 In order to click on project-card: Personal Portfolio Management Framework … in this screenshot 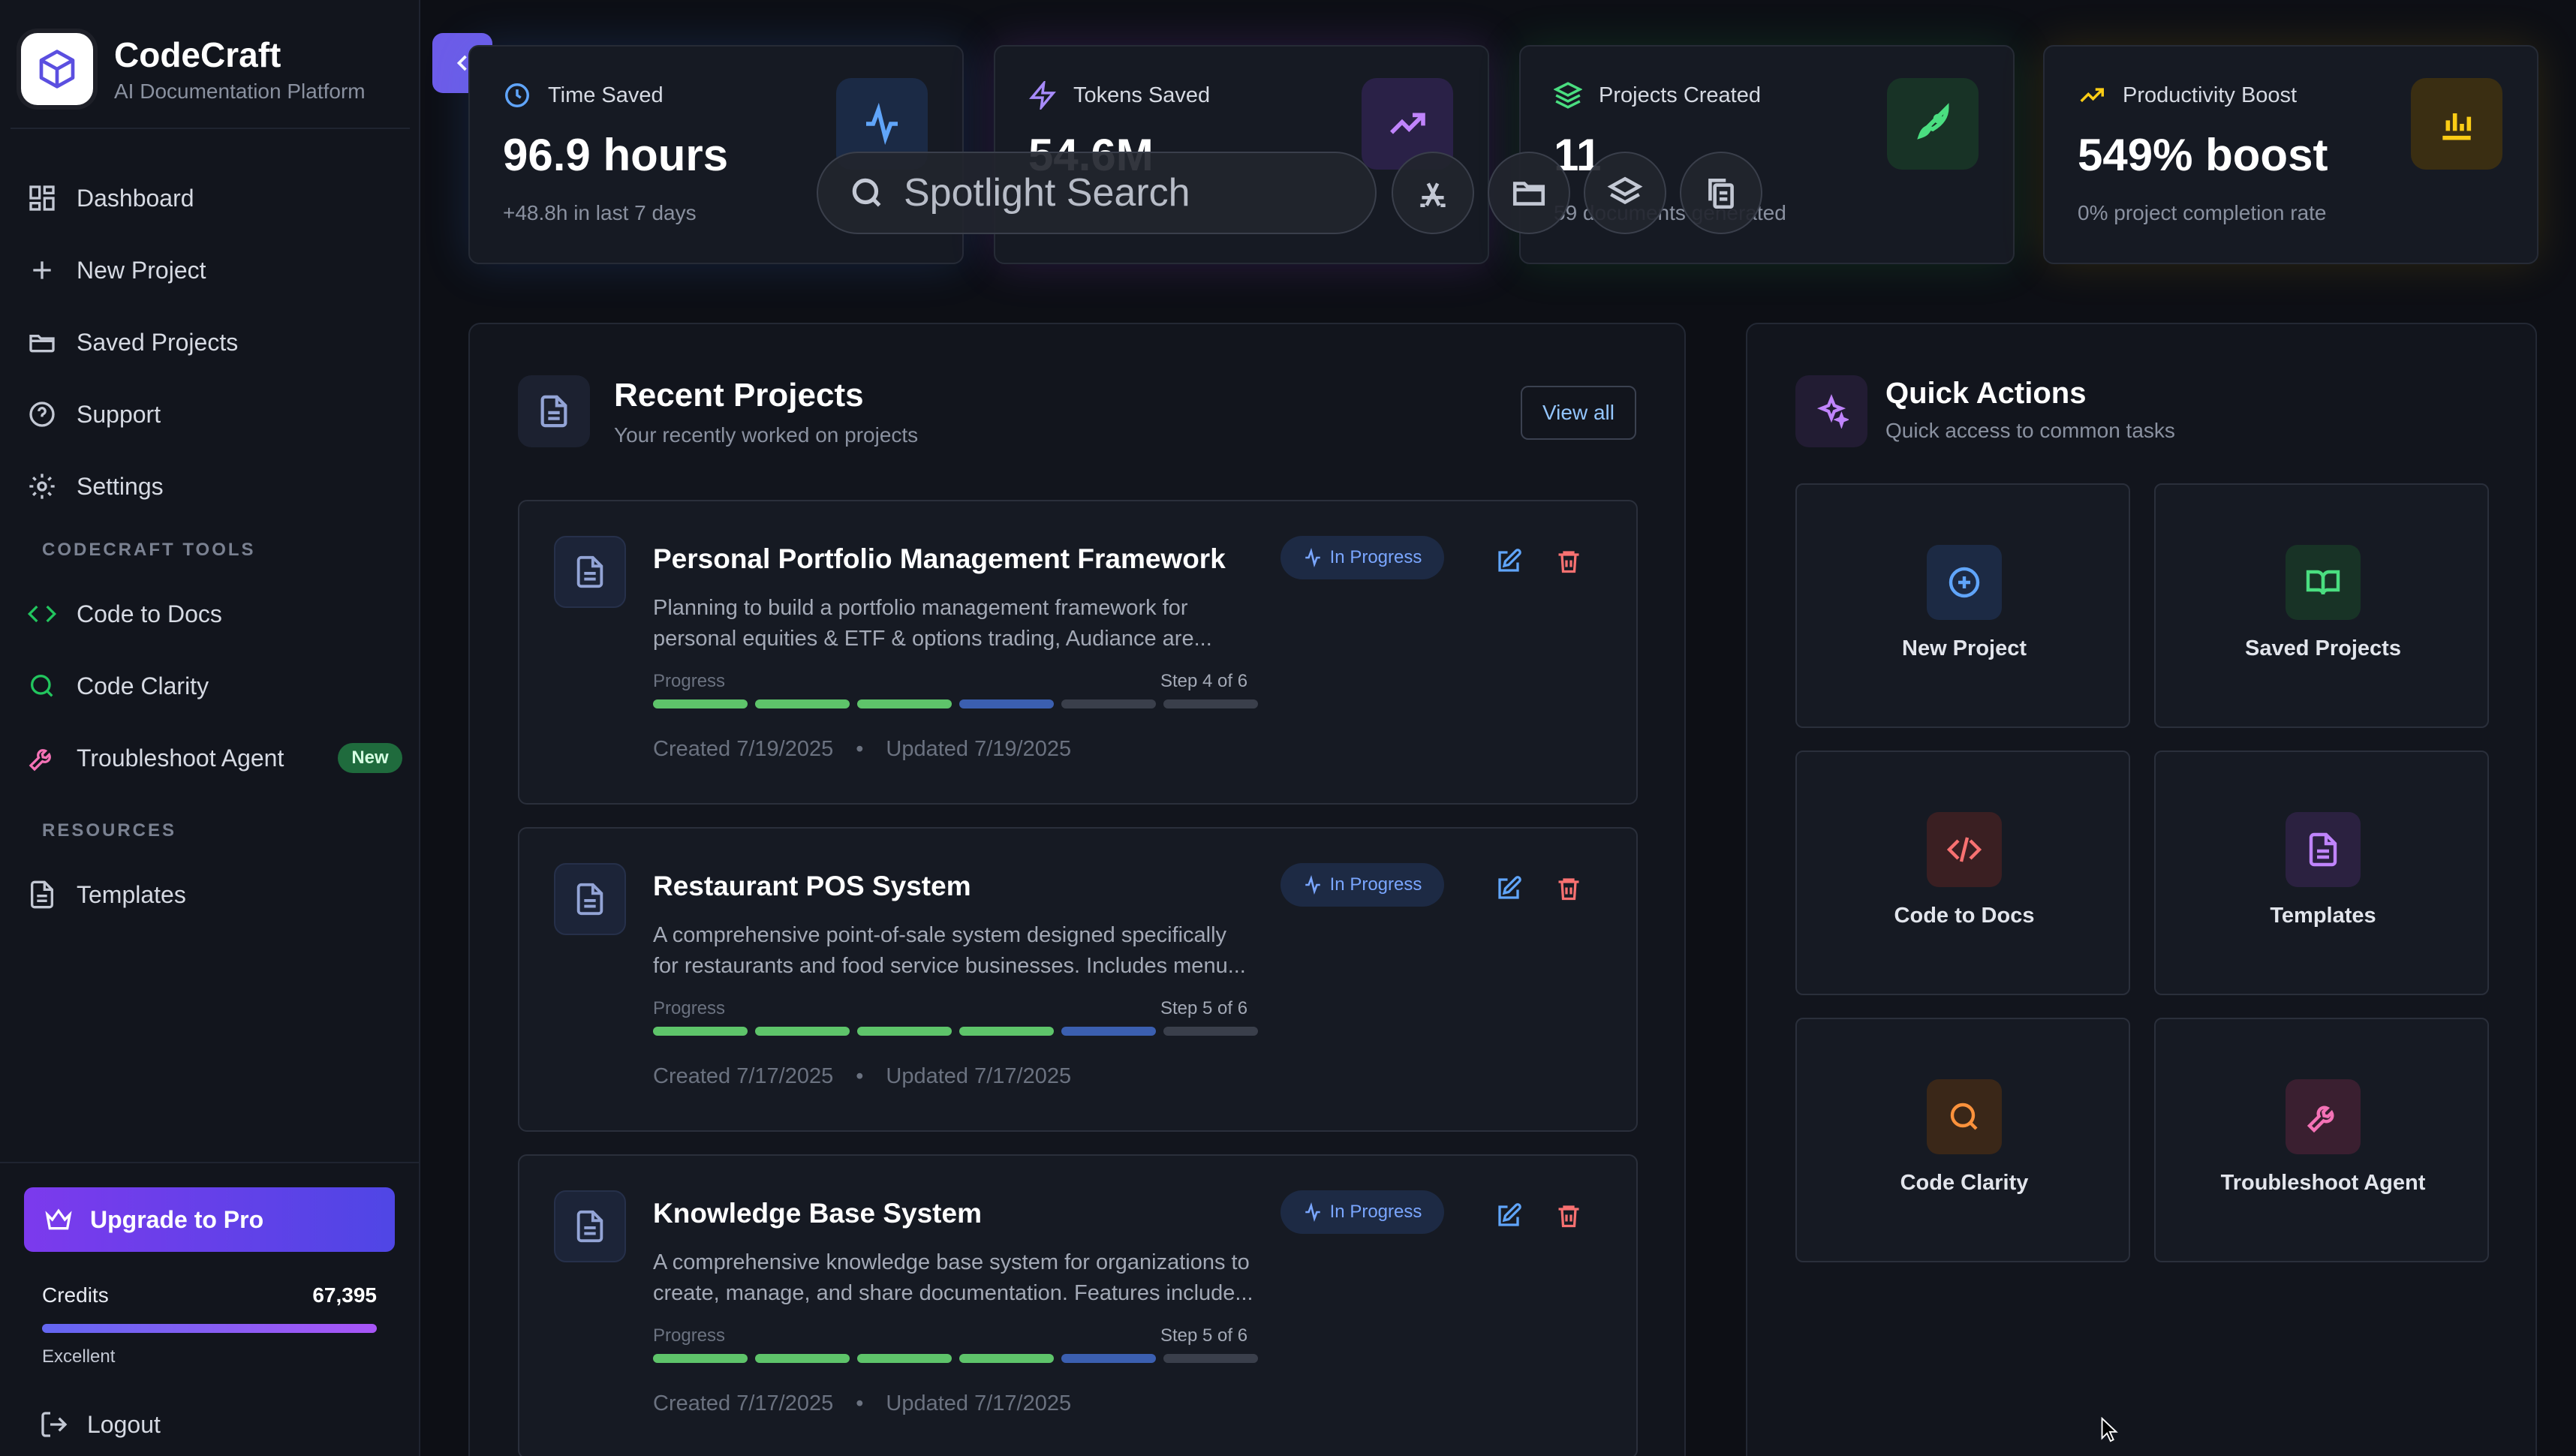, I will do `click(1078, 652)`.